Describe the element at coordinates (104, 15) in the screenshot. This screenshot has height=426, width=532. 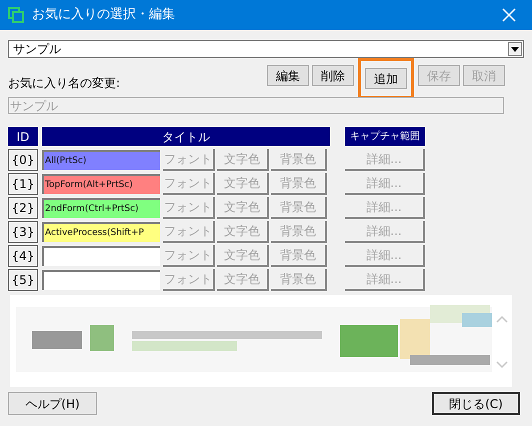
I see `window-title: お気に入りの選択・編集` at that location.